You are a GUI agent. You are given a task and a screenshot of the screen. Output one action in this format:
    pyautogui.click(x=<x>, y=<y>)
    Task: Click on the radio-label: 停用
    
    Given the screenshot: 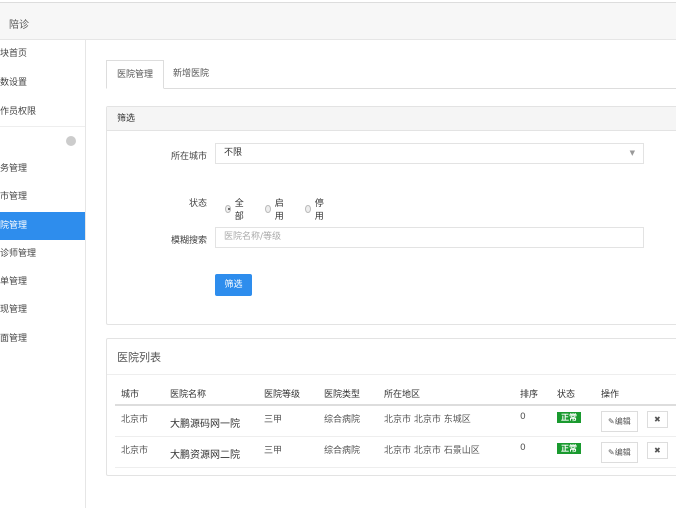 What is the action you would take?
    pyautogui.click(x=319, y=210)
    